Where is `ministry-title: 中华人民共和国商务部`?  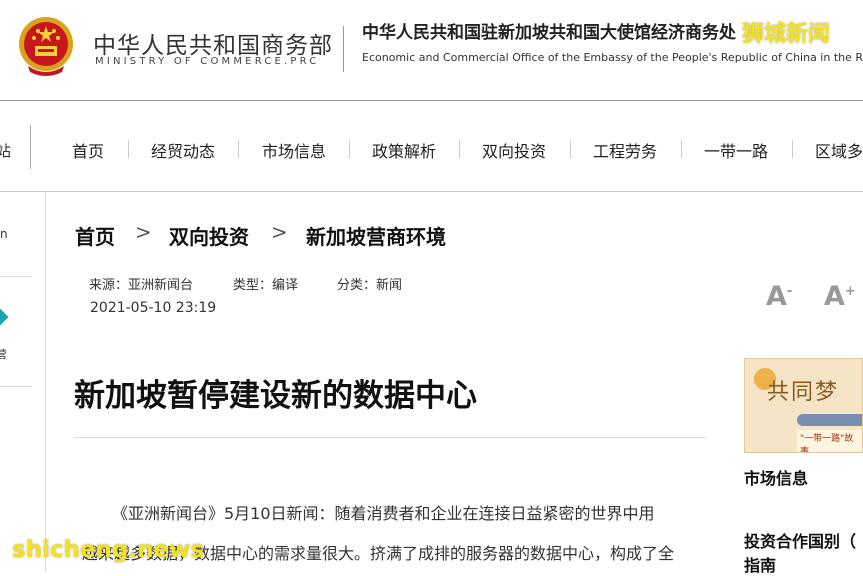
ministry-title: 中华人民共和国商务部 is located at coordinates (213, 43).